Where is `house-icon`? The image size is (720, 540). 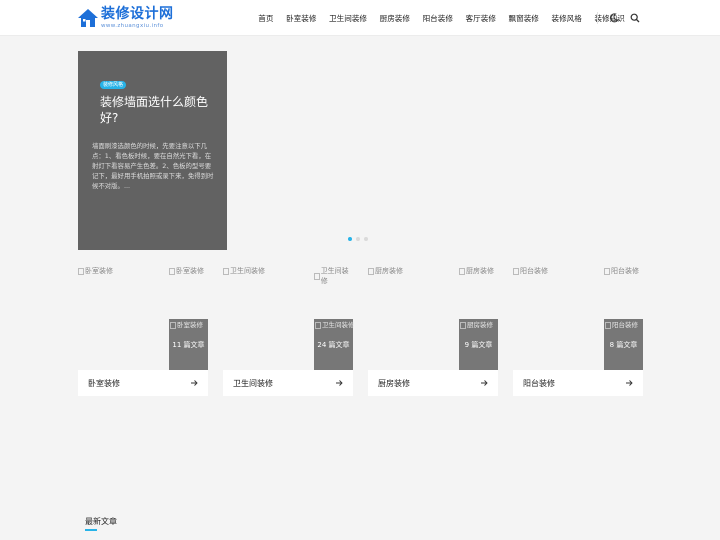
house-icon is located at coordinates (88, 18).